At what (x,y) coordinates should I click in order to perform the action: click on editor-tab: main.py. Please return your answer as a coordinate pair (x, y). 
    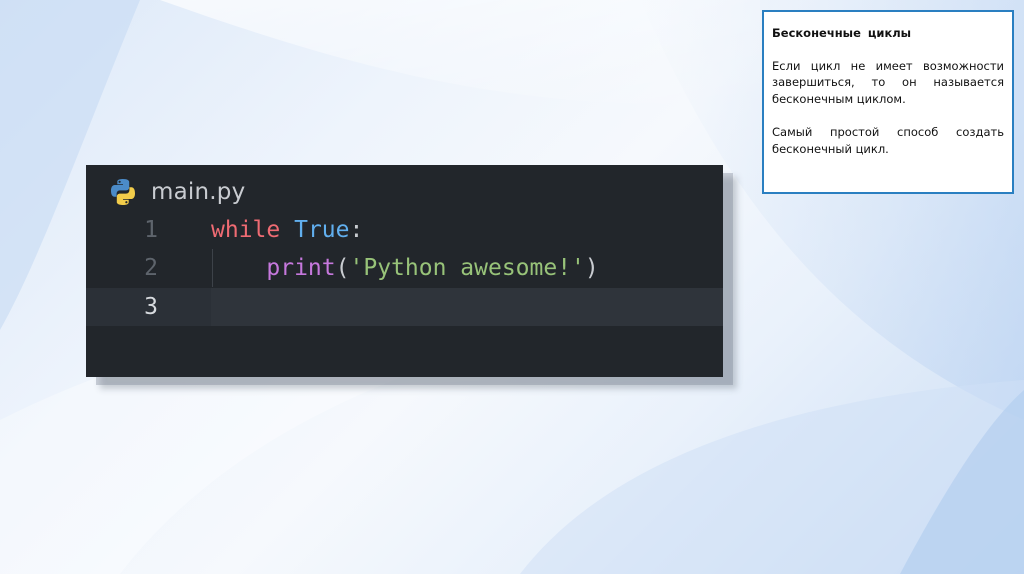
    Looking at the image, I should click on (176, 192).